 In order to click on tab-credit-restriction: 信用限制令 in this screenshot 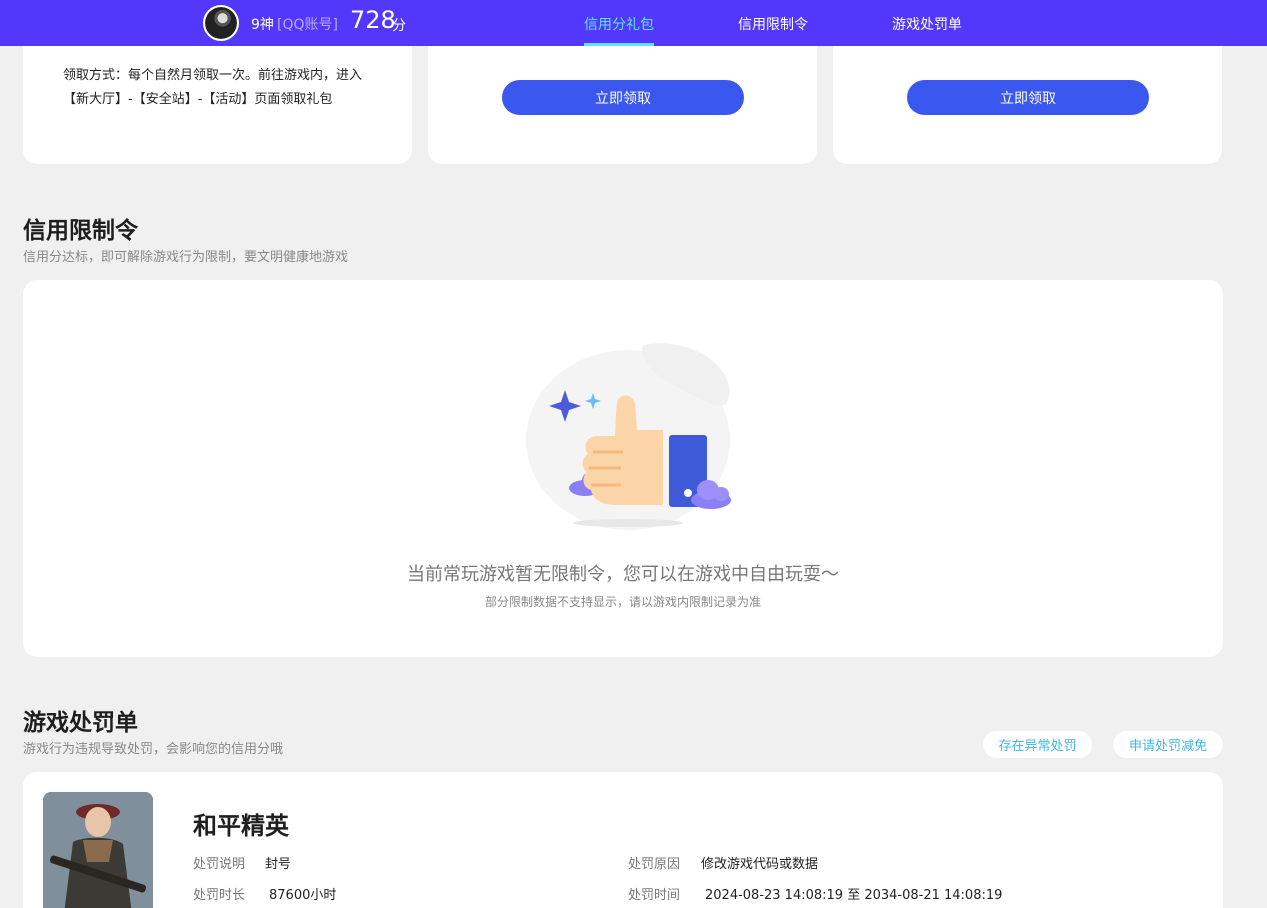, I will do `click(773, 24)`.